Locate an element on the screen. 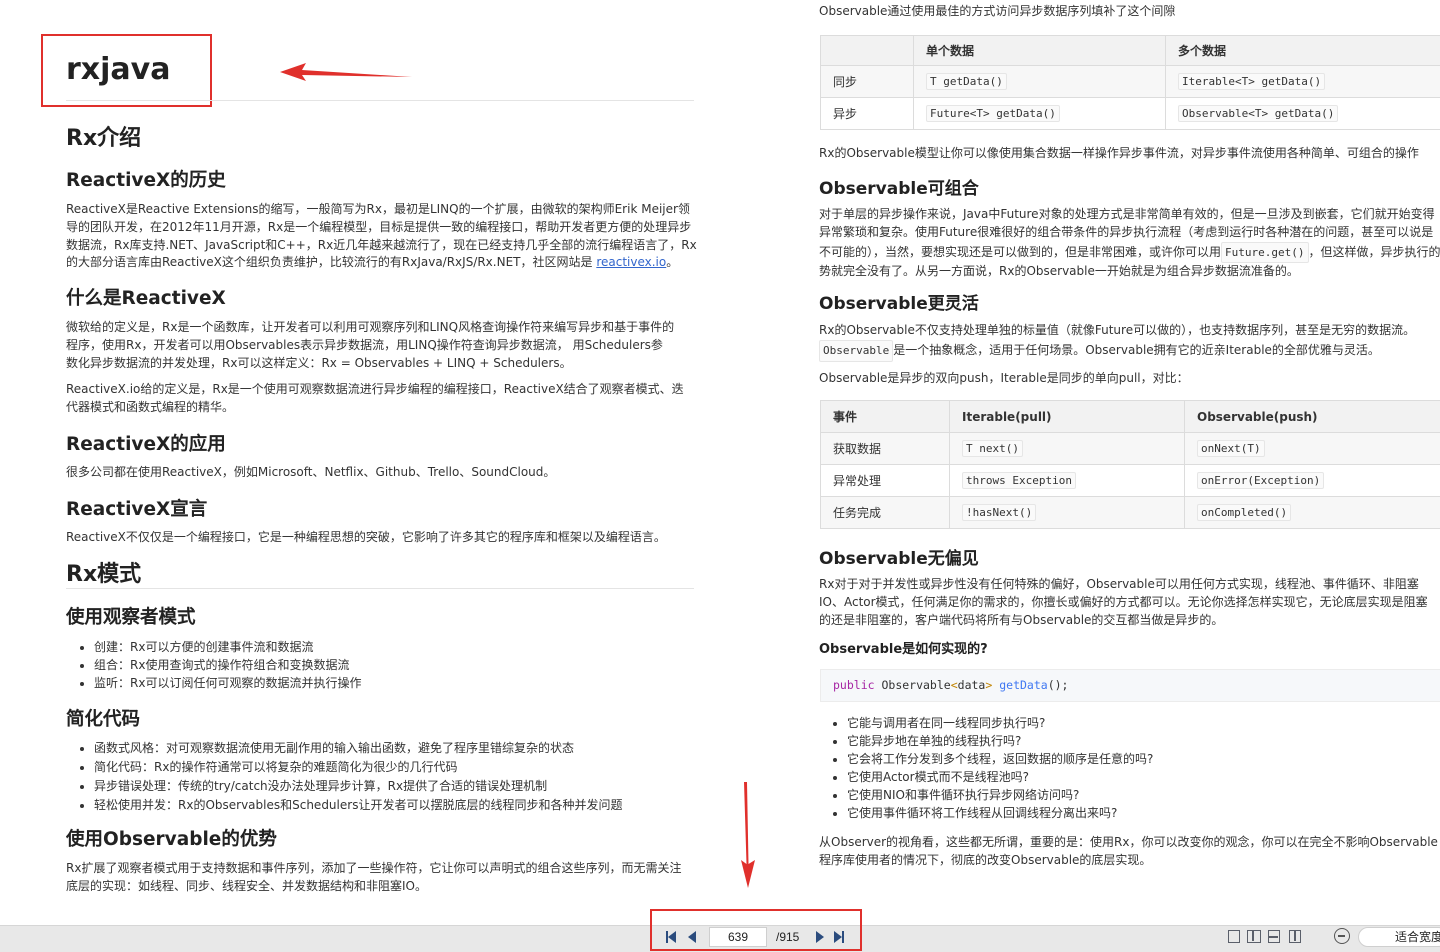  reactivex-link: reactivex.io is located at coordinates (631, 262).